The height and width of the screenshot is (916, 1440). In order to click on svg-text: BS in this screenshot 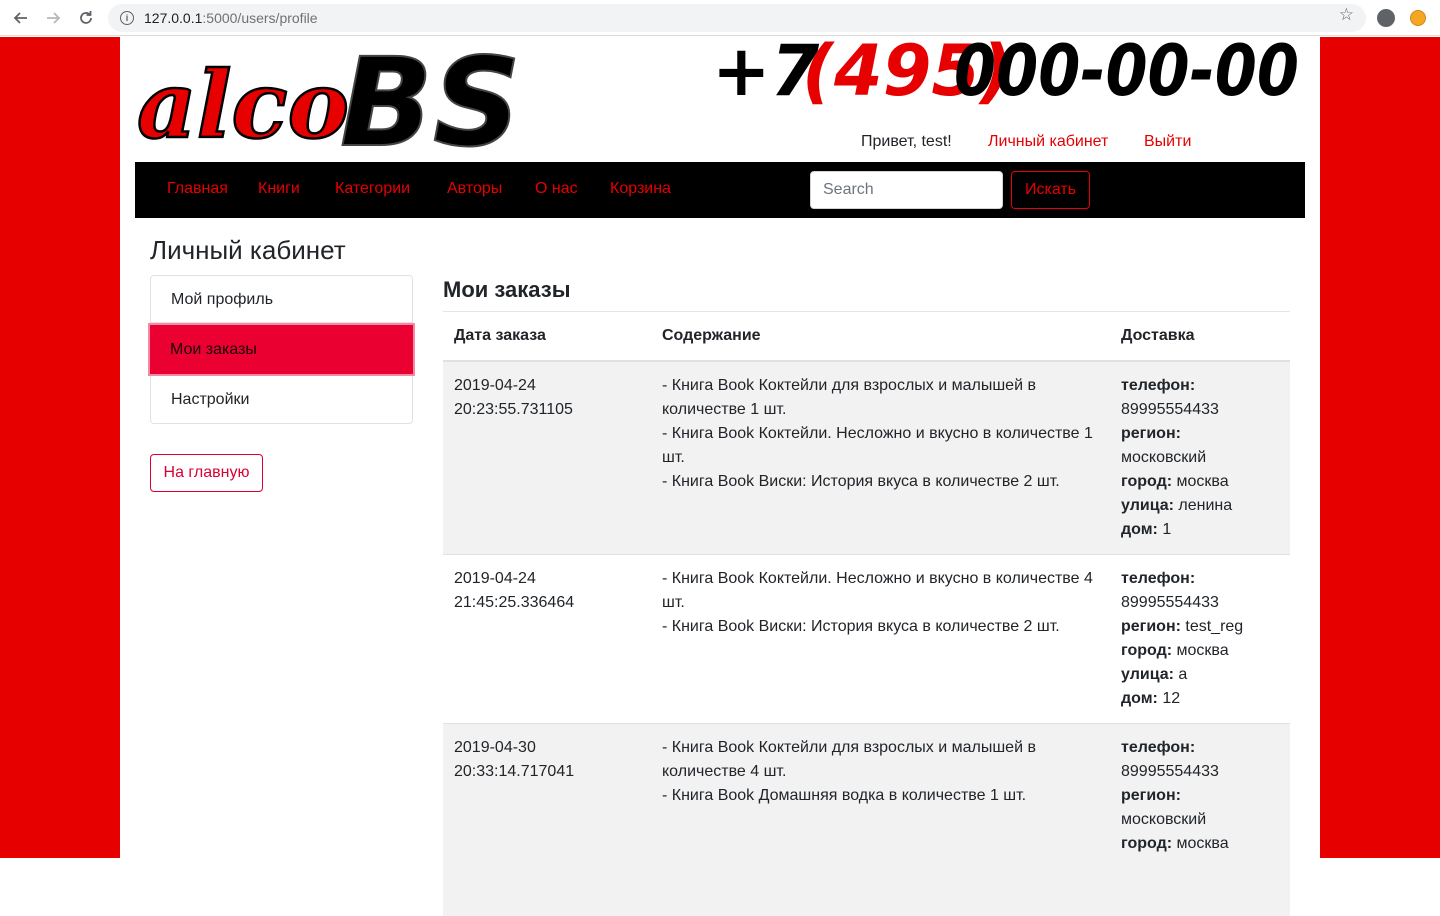, I will do `click(430, 98)`.